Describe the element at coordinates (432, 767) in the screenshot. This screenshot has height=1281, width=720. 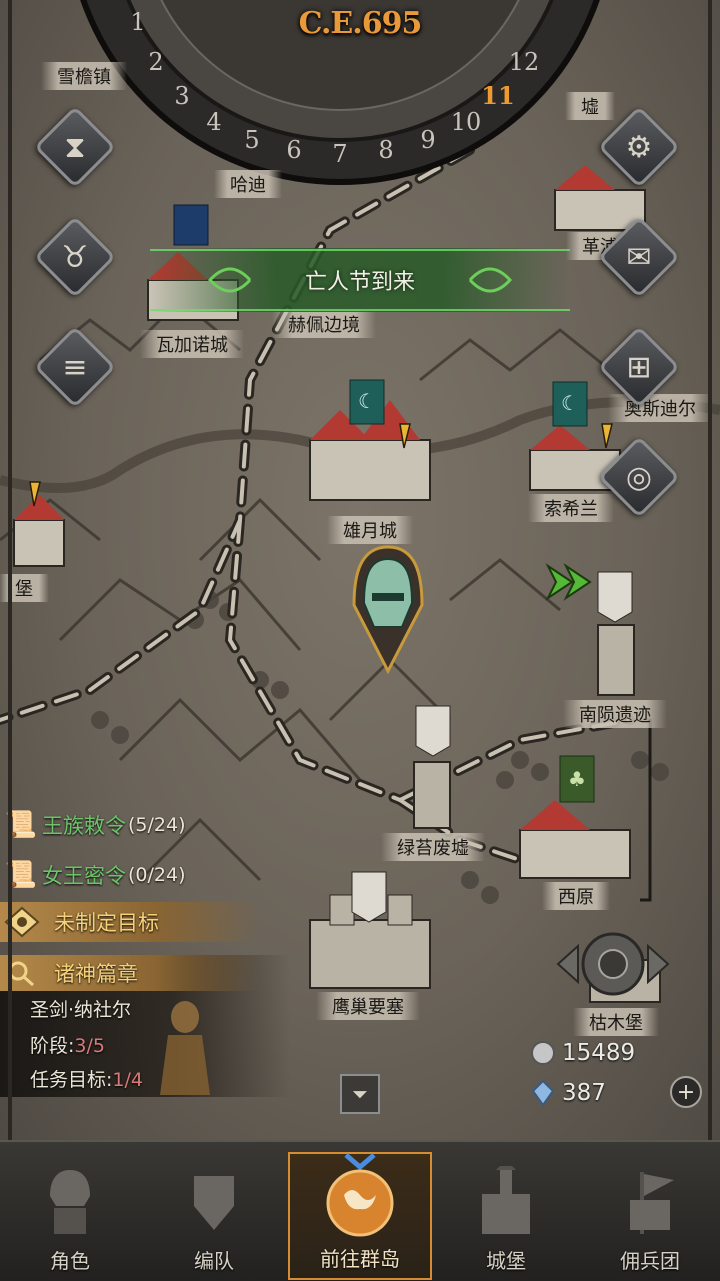
I see `tower-lvtai-icon` at that location.